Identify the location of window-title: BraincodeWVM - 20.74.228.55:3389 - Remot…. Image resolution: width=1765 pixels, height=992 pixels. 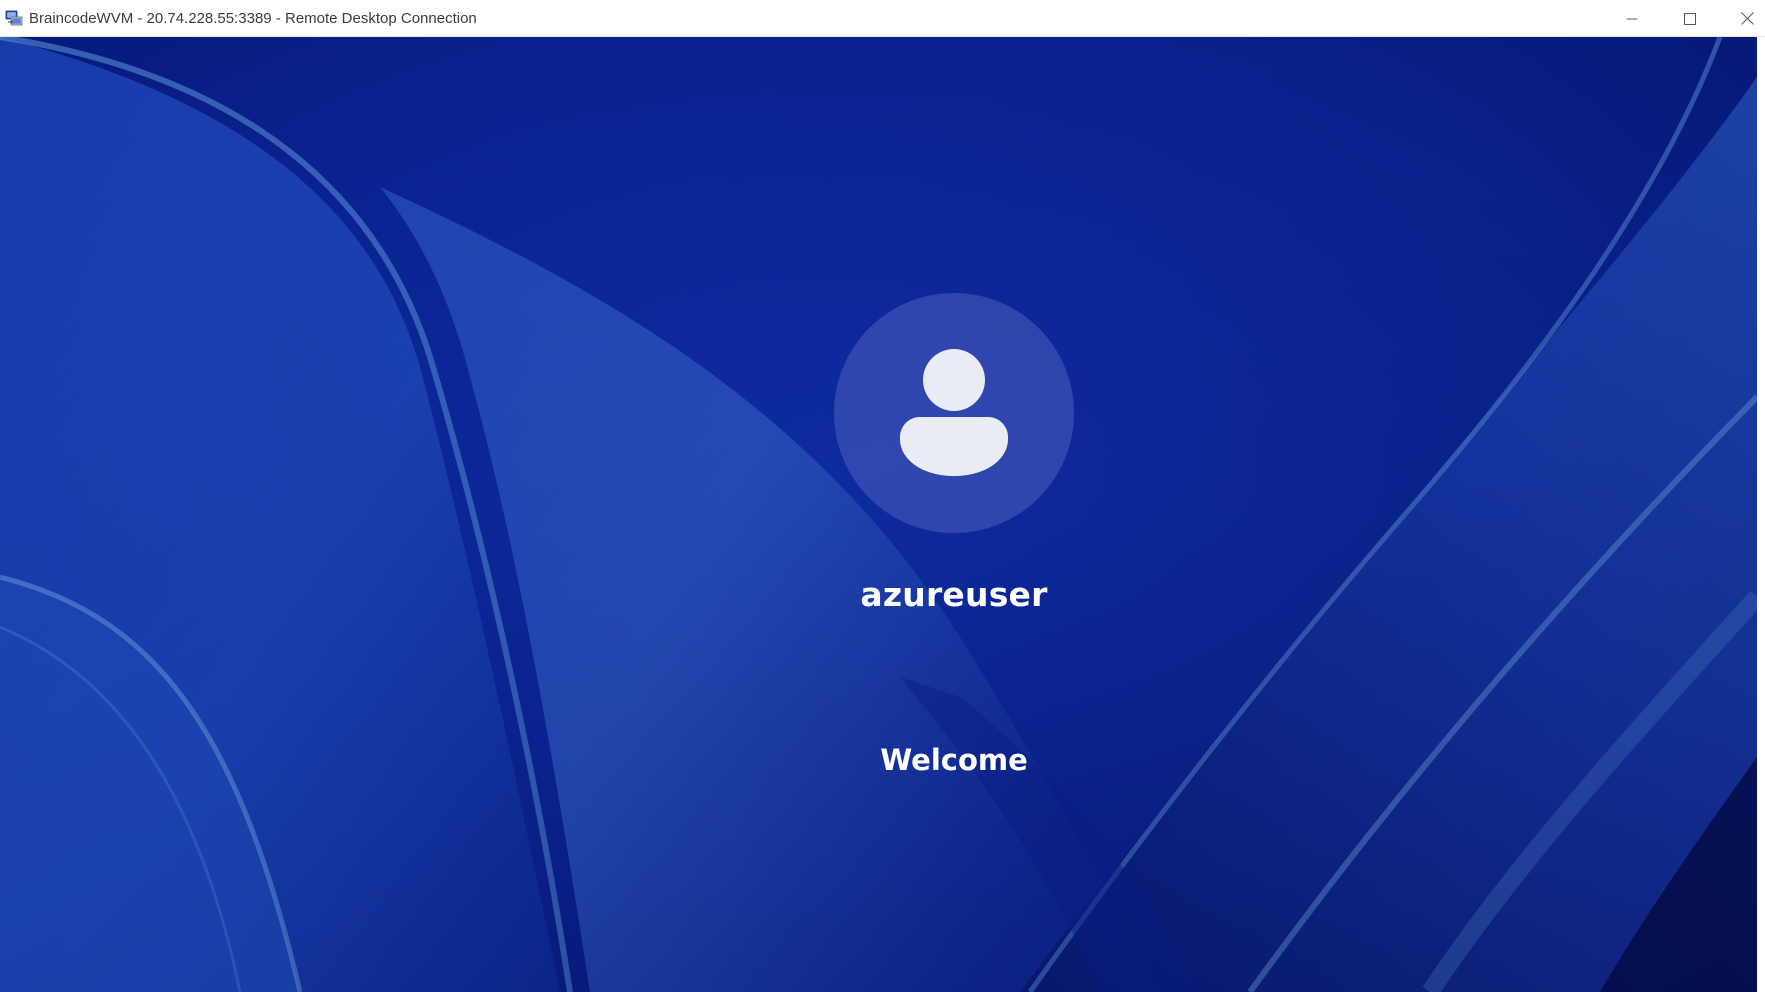
(253, 18).